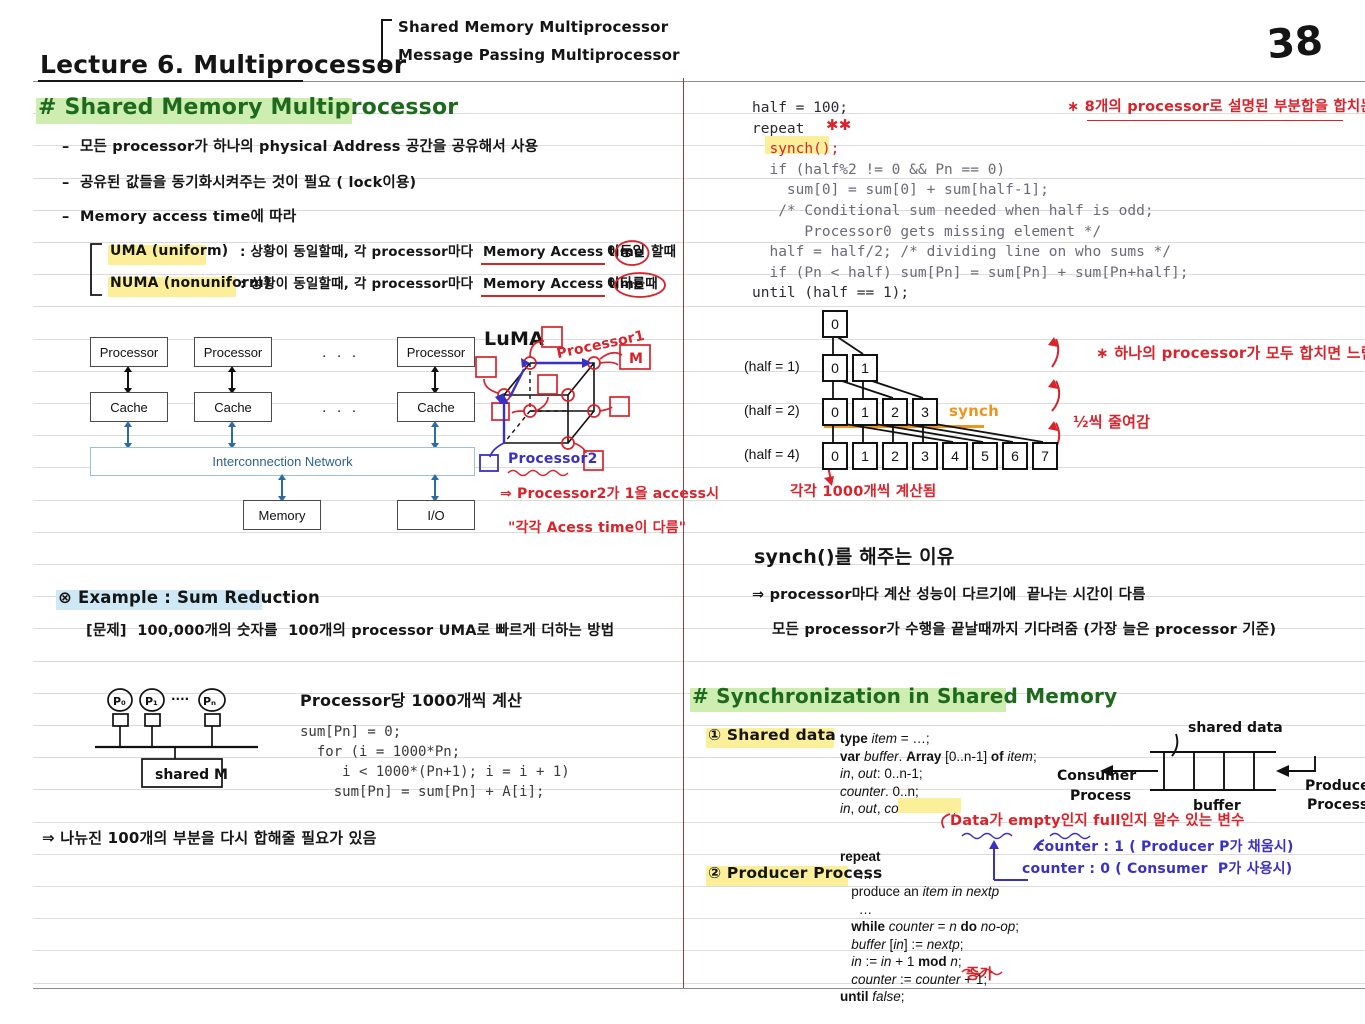 This screenshot has height=1024, width=1365. I want to click on reduction-tree-edges, so click(938, 388).